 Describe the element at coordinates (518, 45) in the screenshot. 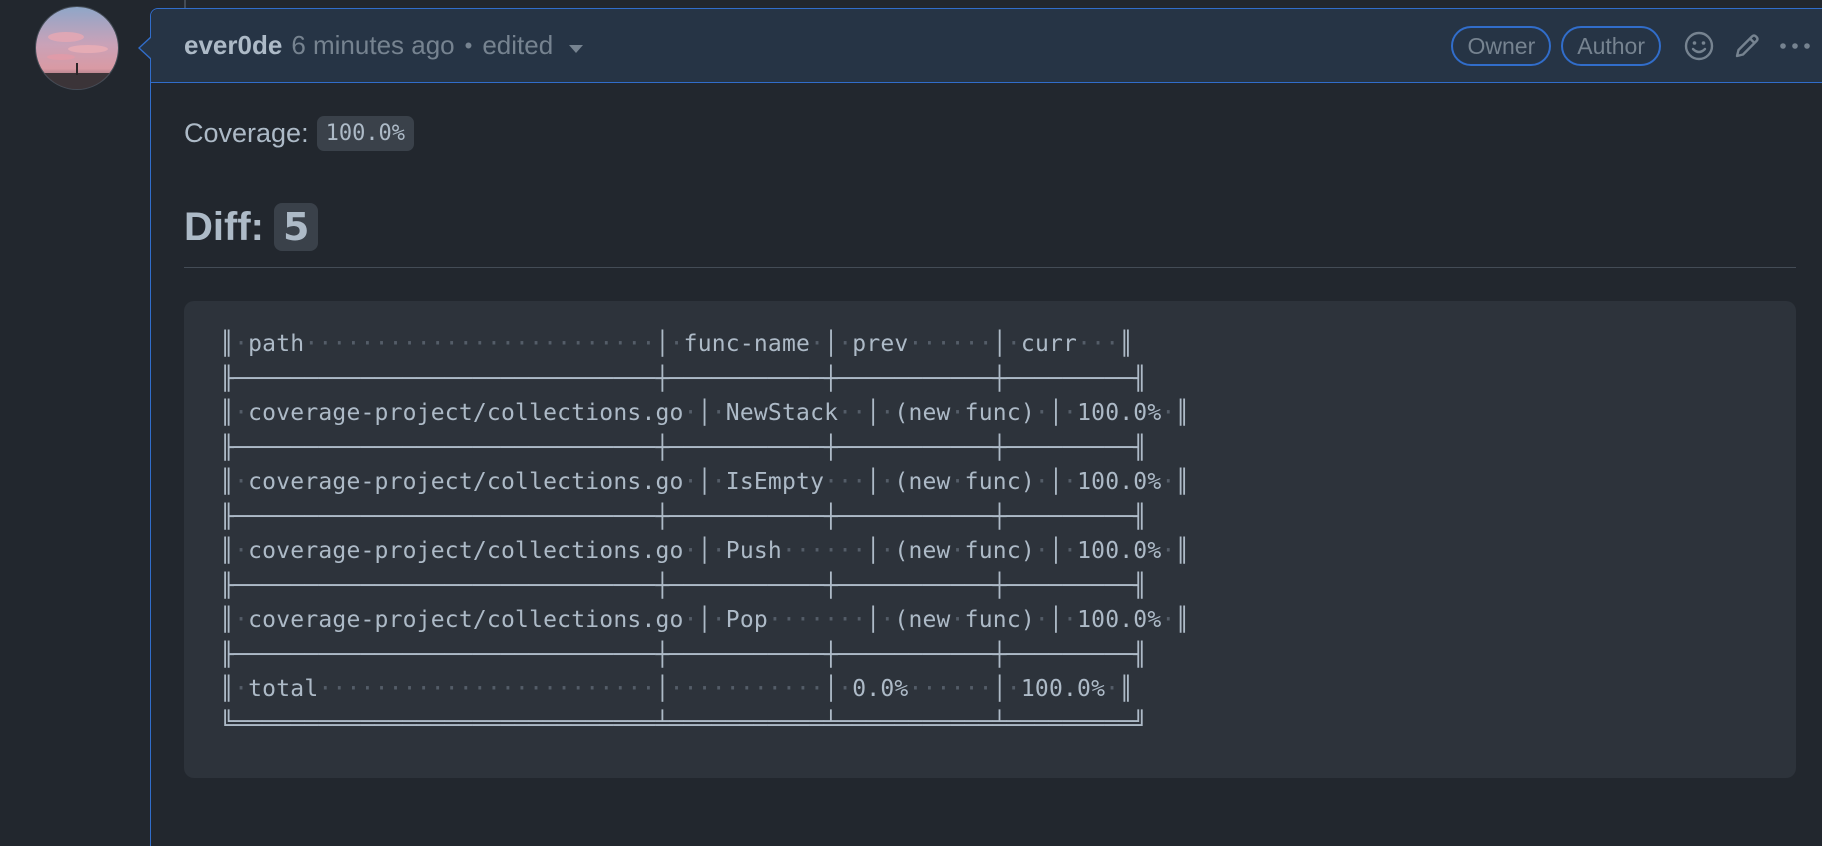

I see `edited-label: edited` at that location.